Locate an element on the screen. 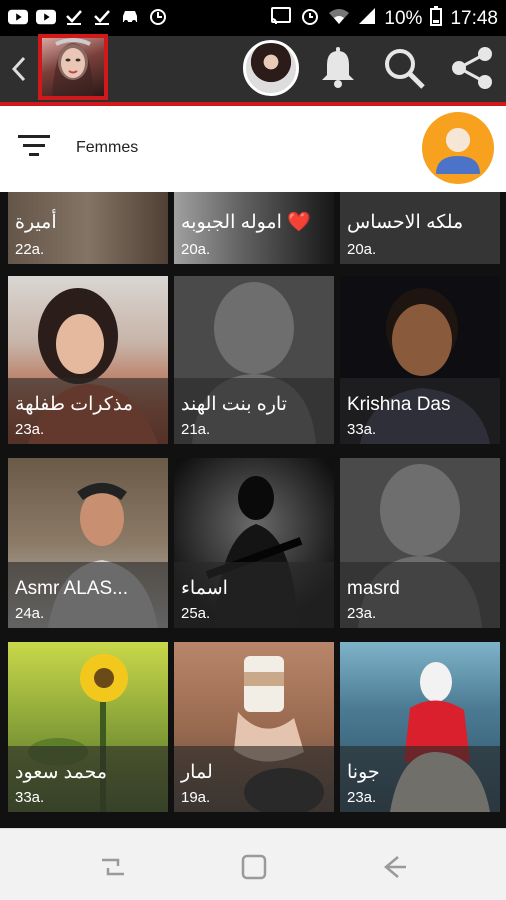 Image resolution: width=506 pixels, height=900 pixels. profile-card: جونا 23a. is located at coordinates (420, 727).